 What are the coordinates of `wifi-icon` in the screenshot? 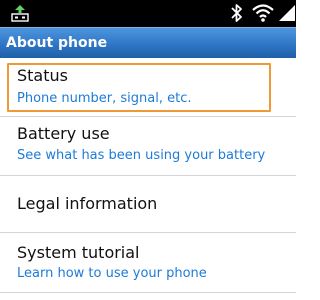 It's located at (263, 13).